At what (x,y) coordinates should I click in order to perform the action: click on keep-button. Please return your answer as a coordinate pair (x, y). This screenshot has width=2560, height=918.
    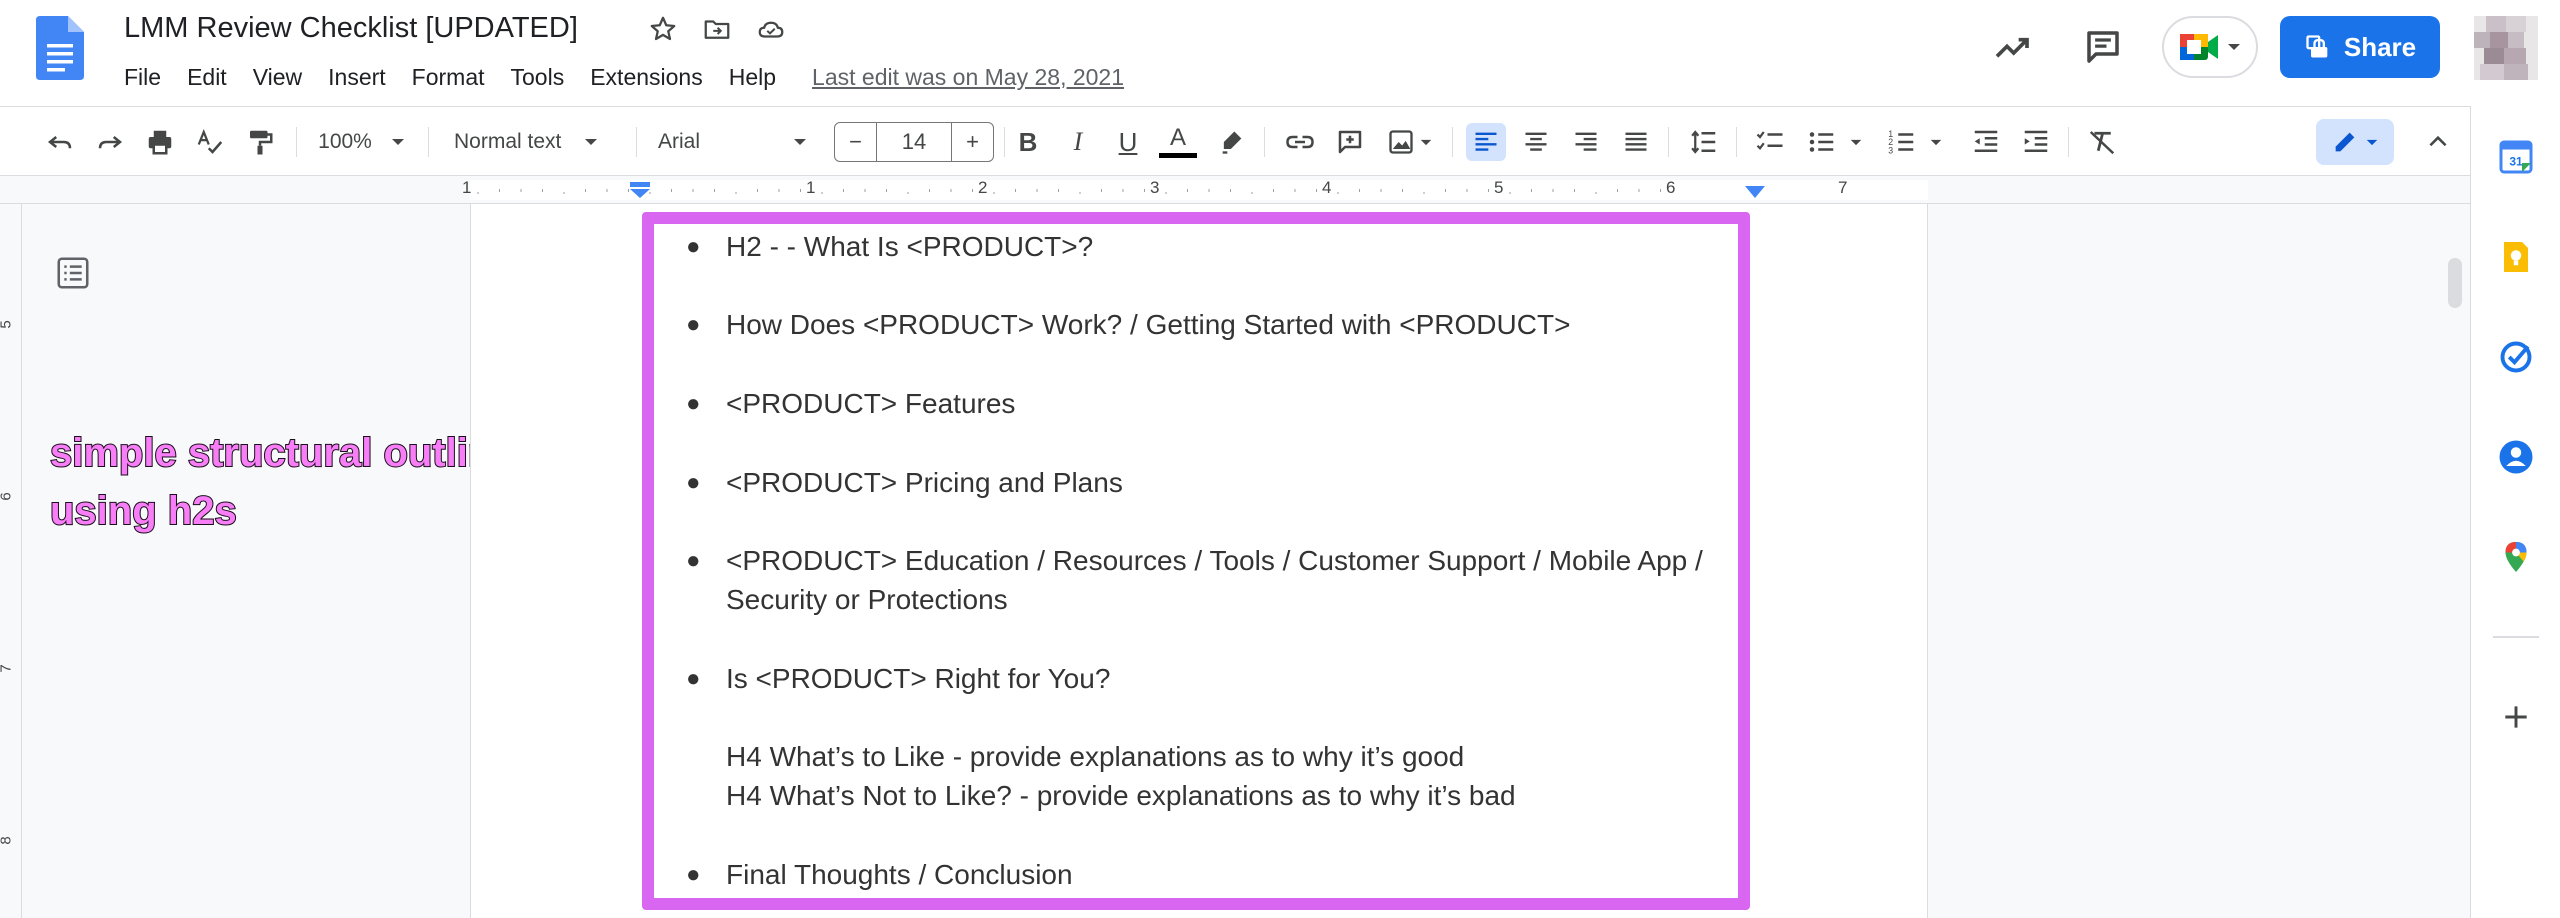
    Looking at the image, I should click on (2516, 257).